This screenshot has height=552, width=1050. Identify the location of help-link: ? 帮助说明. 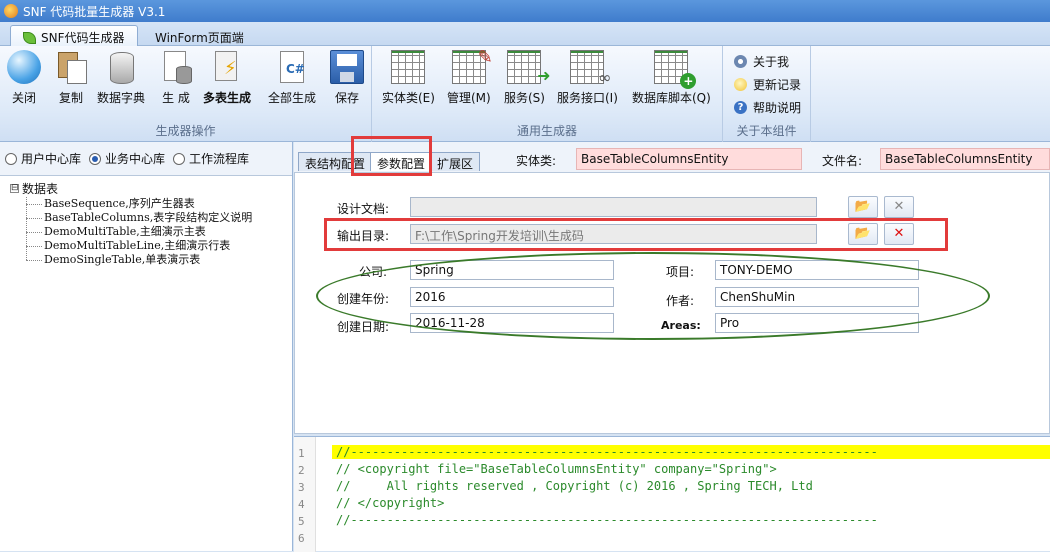
(767, 107).